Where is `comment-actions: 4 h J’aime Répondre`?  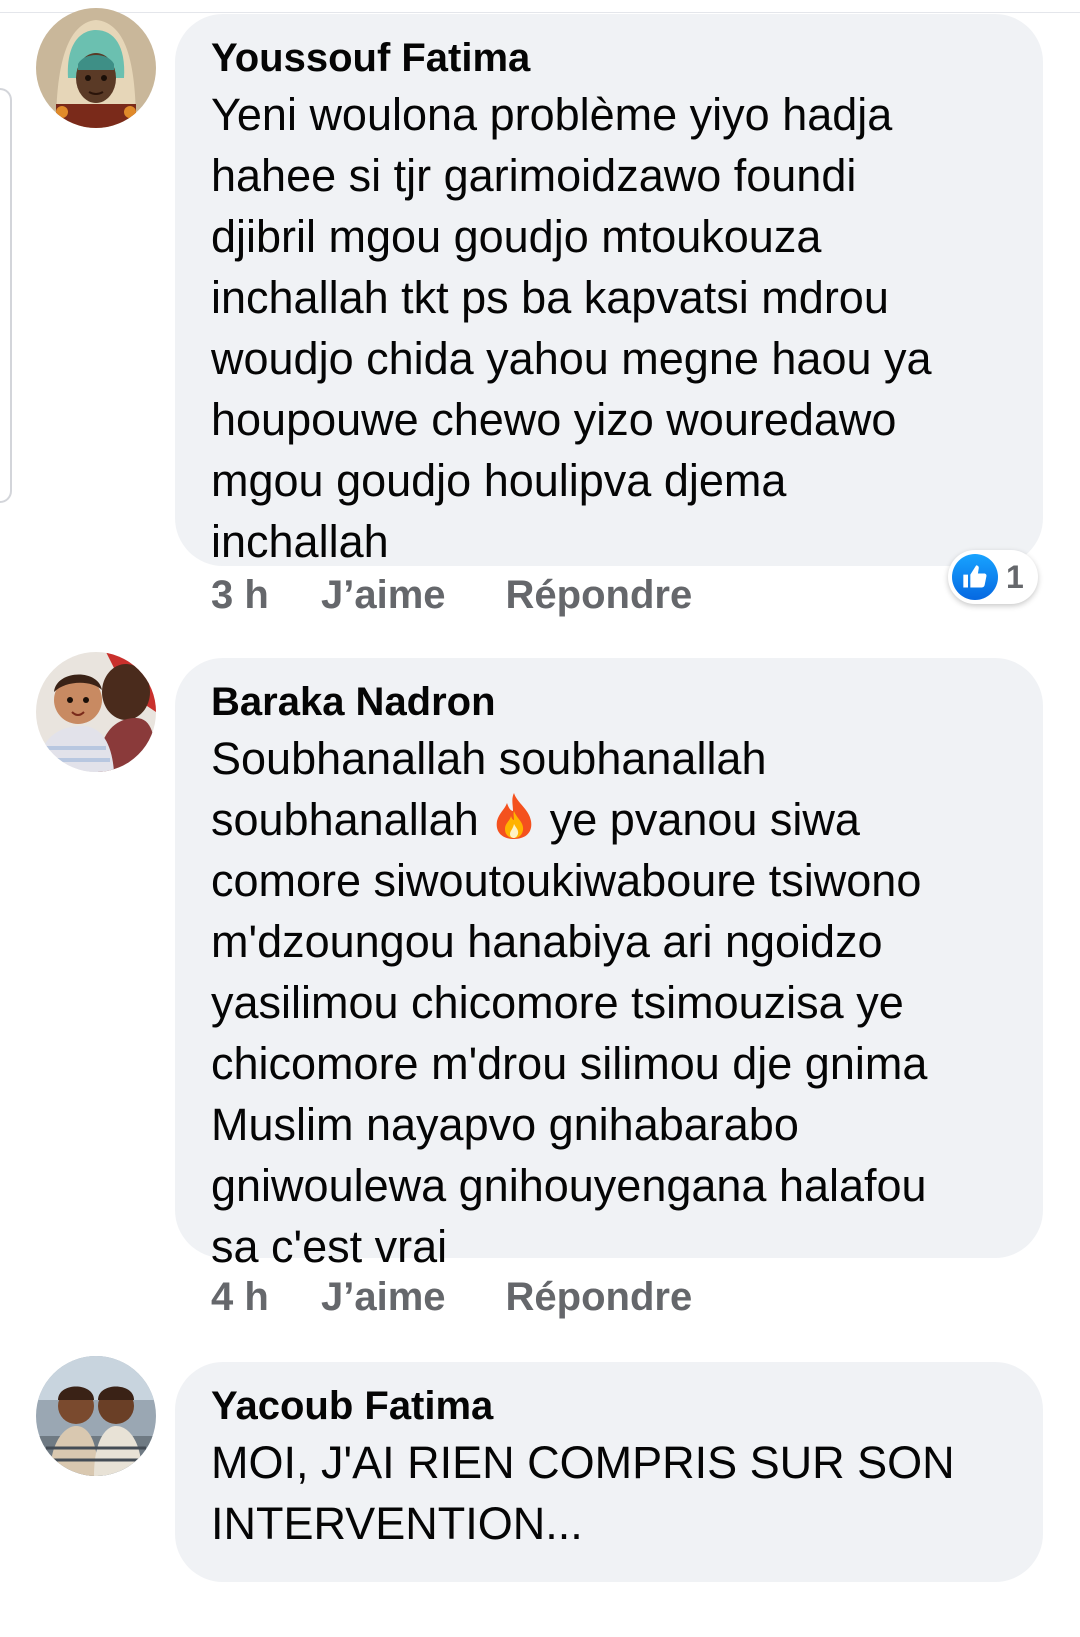 comment-actions: 4 h J’aime Répondre is located at coordinates (451, 1297).